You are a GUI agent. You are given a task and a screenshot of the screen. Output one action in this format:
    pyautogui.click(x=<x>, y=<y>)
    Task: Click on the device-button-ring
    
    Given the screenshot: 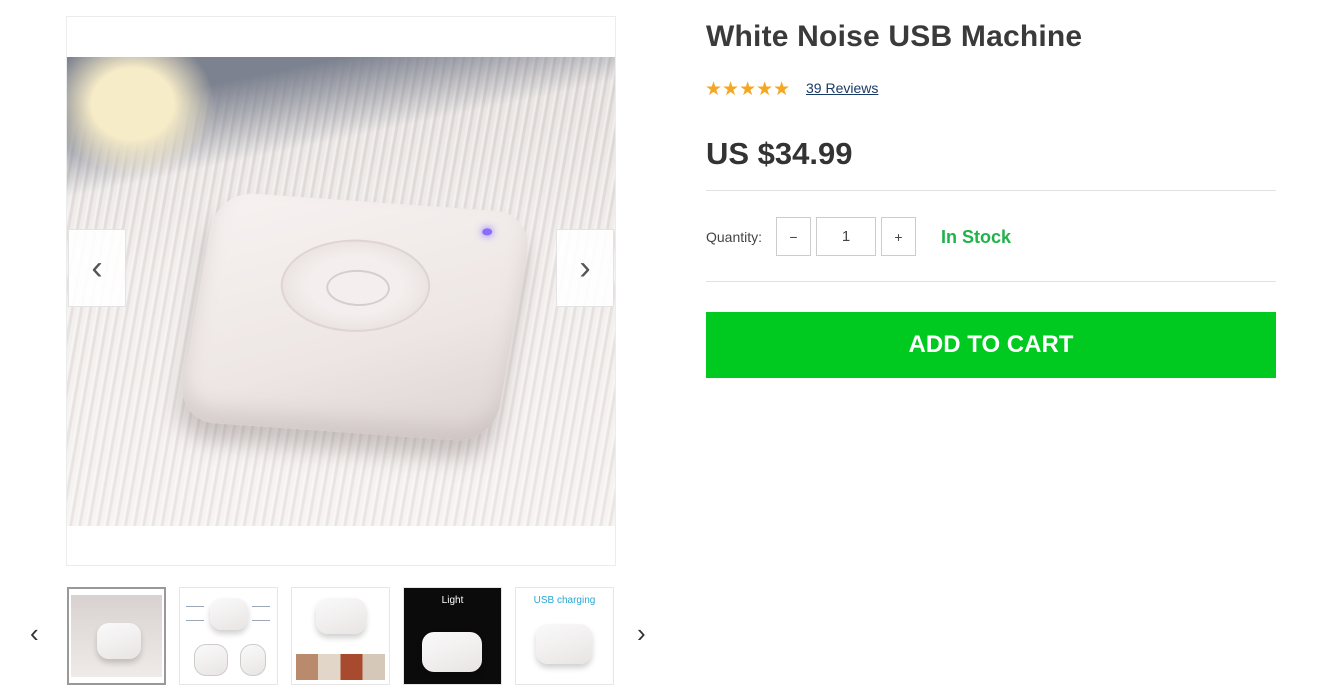 What is the action you would take?
    pyautogui.click(x=355, y=285)
    